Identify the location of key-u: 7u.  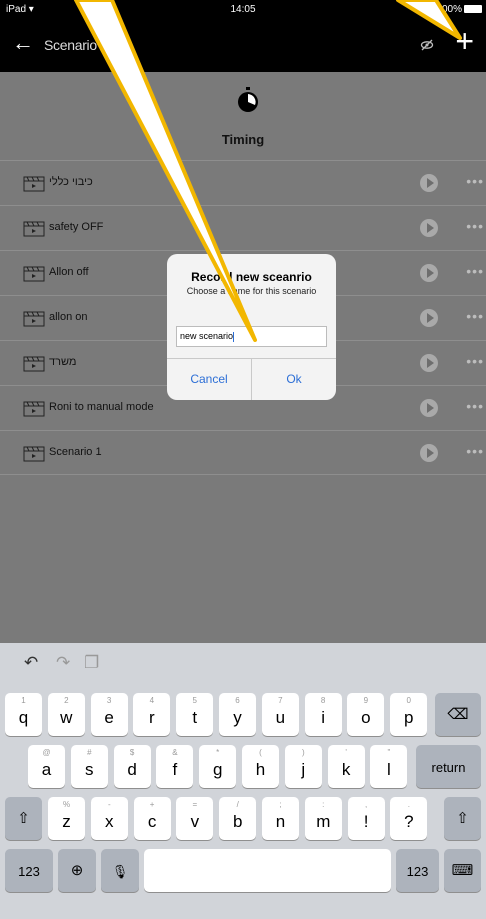
(280, 714).